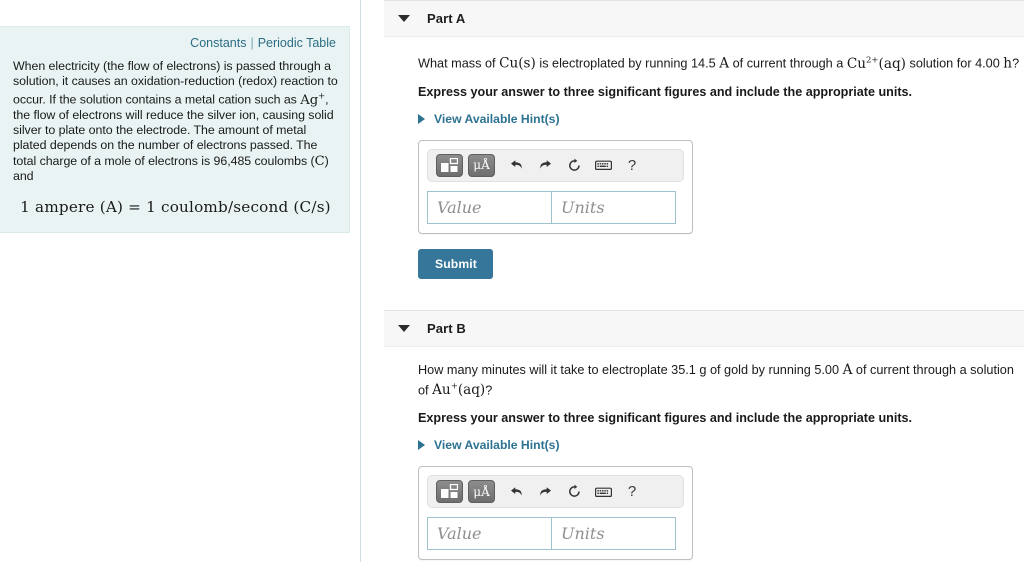 This screenshot has height=562, width=1024. What do you see at coordinates (175, 43) in the screenshot?
I see `reference-links: Constants | Periodic Table` at bounding box center [175, 43].